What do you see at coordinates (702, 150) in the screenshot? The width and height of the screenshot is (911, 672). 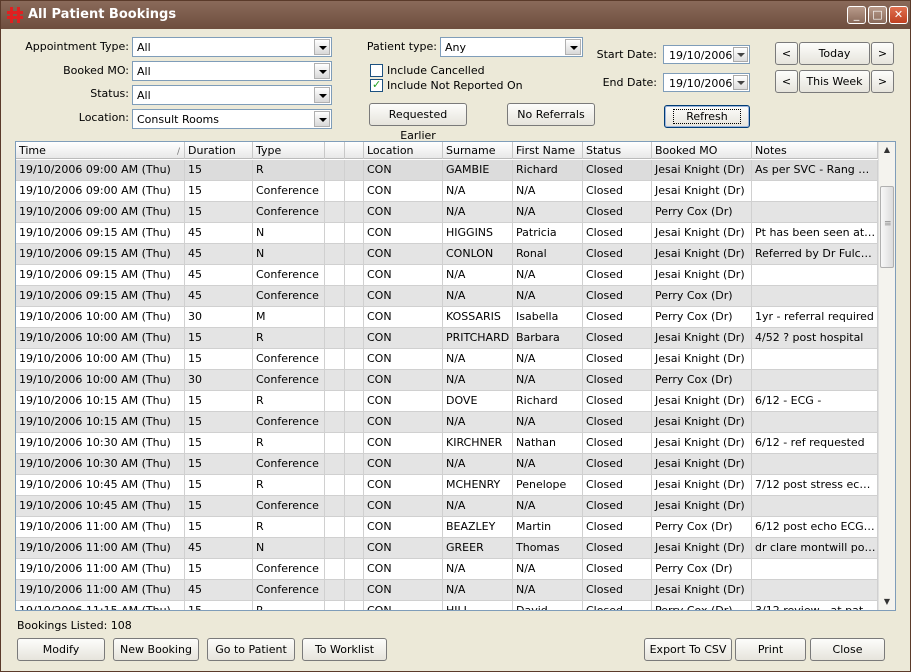 I see `column-header: Booked MO` at bounding box center [702, 150].